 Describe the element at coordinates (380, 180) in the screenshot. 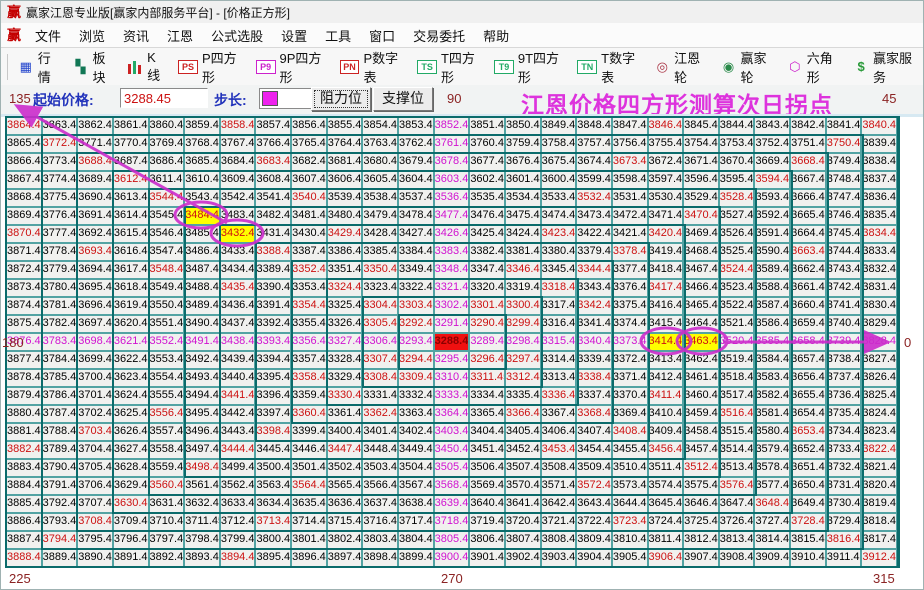

I see `grid-cell: 3605.45` at that location.